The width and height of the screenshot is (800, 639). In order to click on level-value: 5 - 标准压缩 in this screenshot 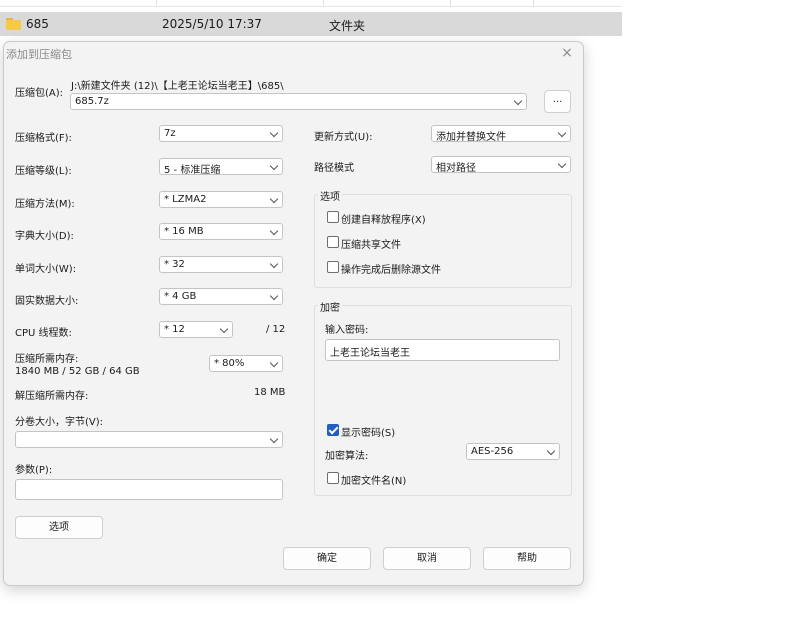, I will do `click(192, 170)`.